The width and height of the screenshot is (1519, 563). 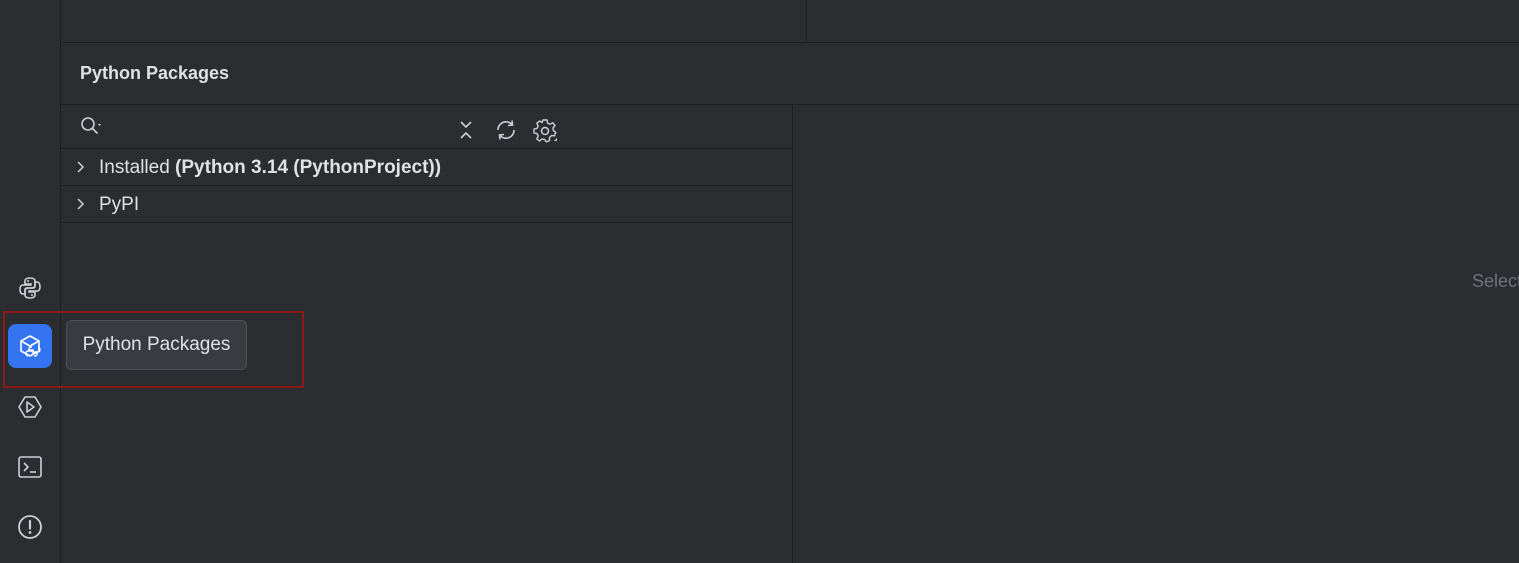 What do you see at coordinates (308, 167) in the screenshot?
I see `installed-interpreter: (Python 3.14 (PythonProject))` at bounding box center [308, 167].